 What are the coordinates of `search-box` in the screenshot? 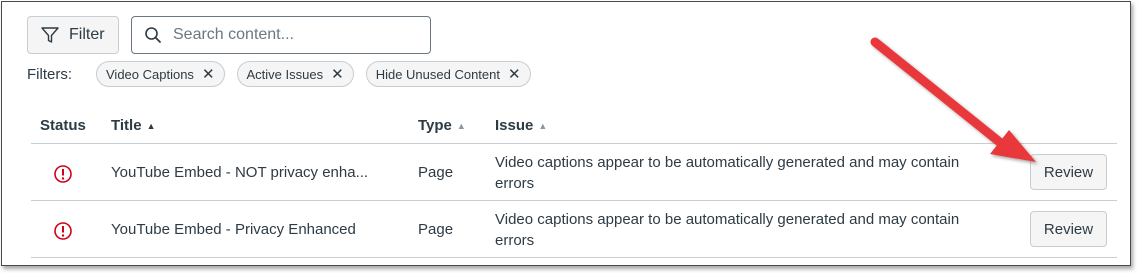 It's located at (281, 35).